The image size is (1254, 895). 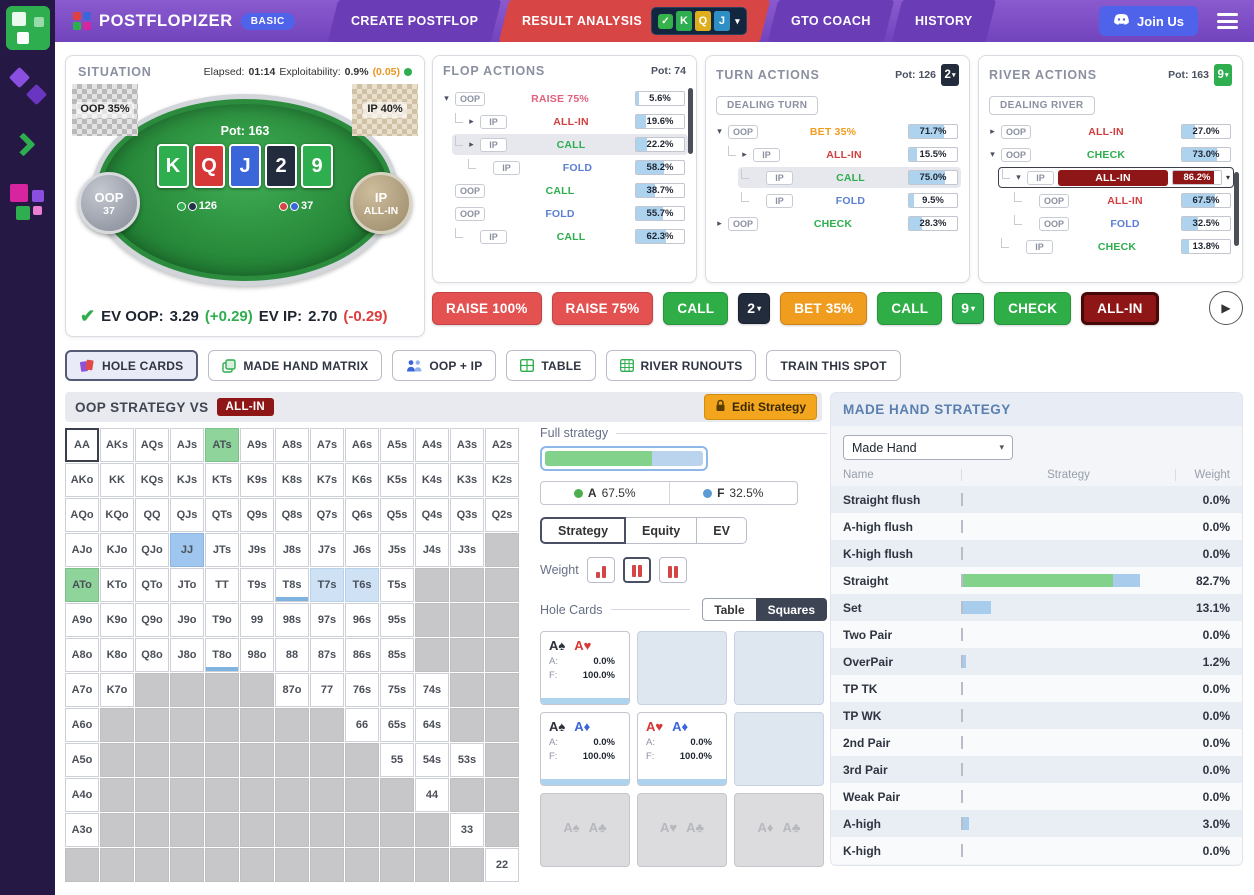 I want to click on matrix-cell-Q8s: Q8s, so click(x=292, y=515).